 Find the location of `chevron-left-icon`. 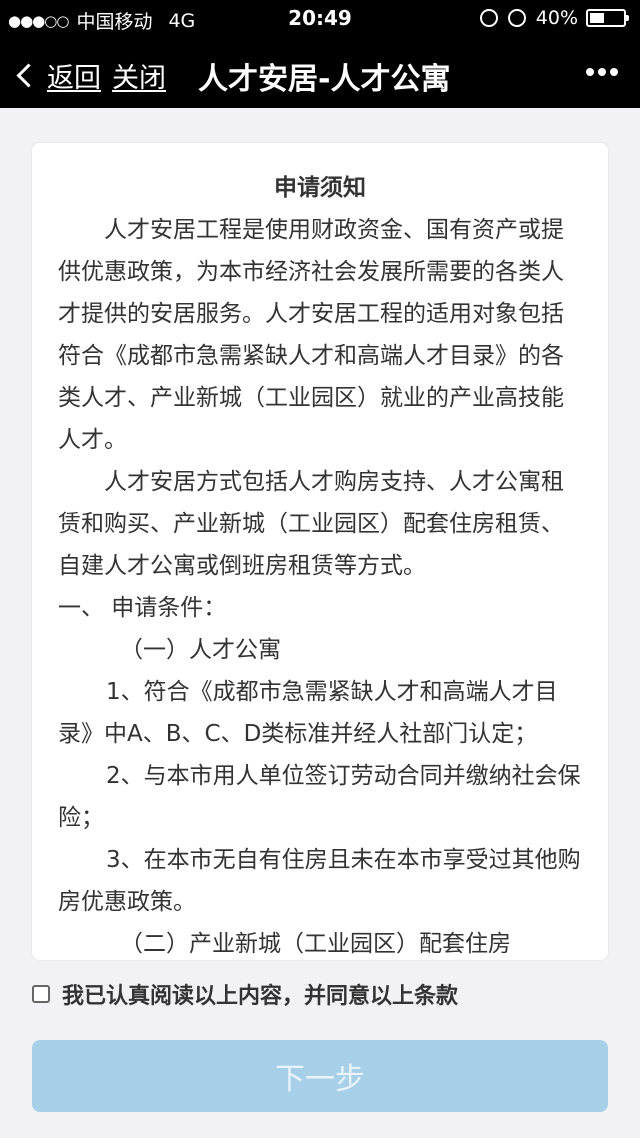

chevron-left-icon is located at coordinates (28, 75).